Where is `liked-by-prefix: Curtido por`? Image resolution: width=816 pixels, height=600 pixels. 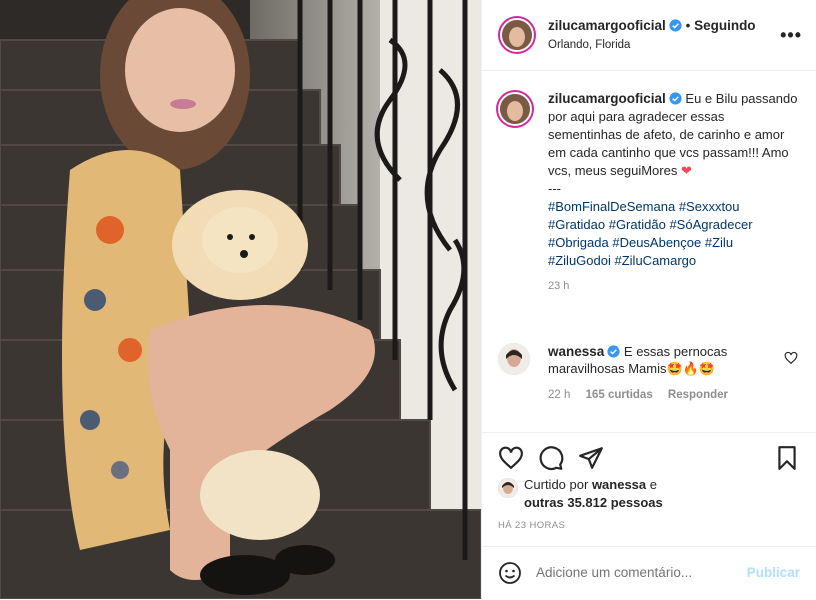
liked-by-prefix: Curtido por is located at coordinates (556, 484).